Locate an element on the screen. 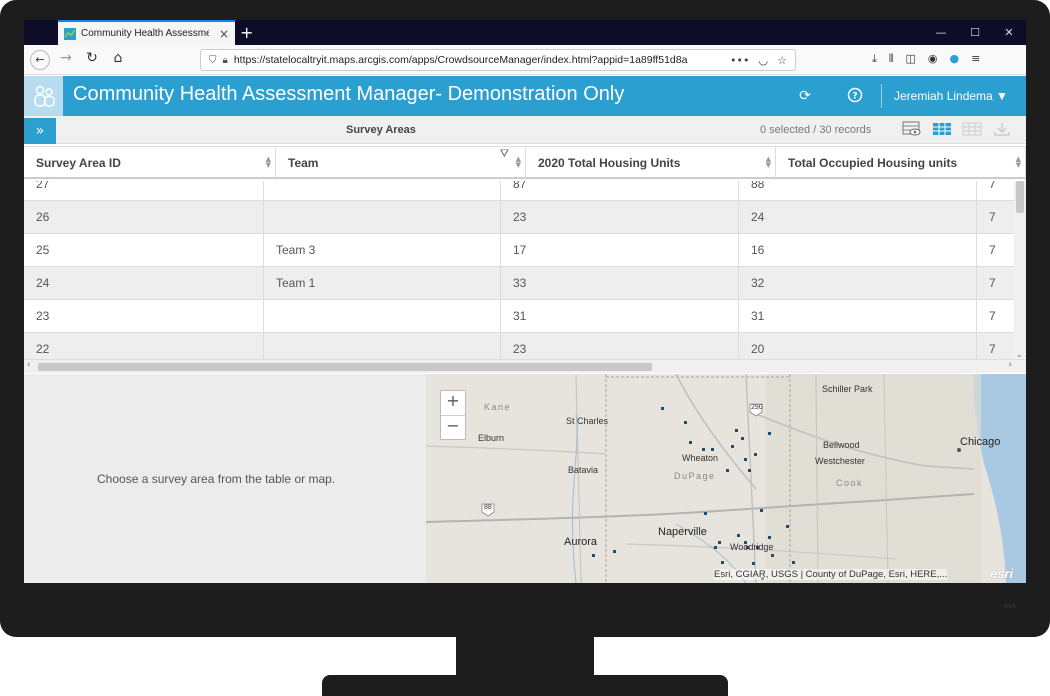  window-controls: — ☐ ✕ is located at coordinates (975, 32).